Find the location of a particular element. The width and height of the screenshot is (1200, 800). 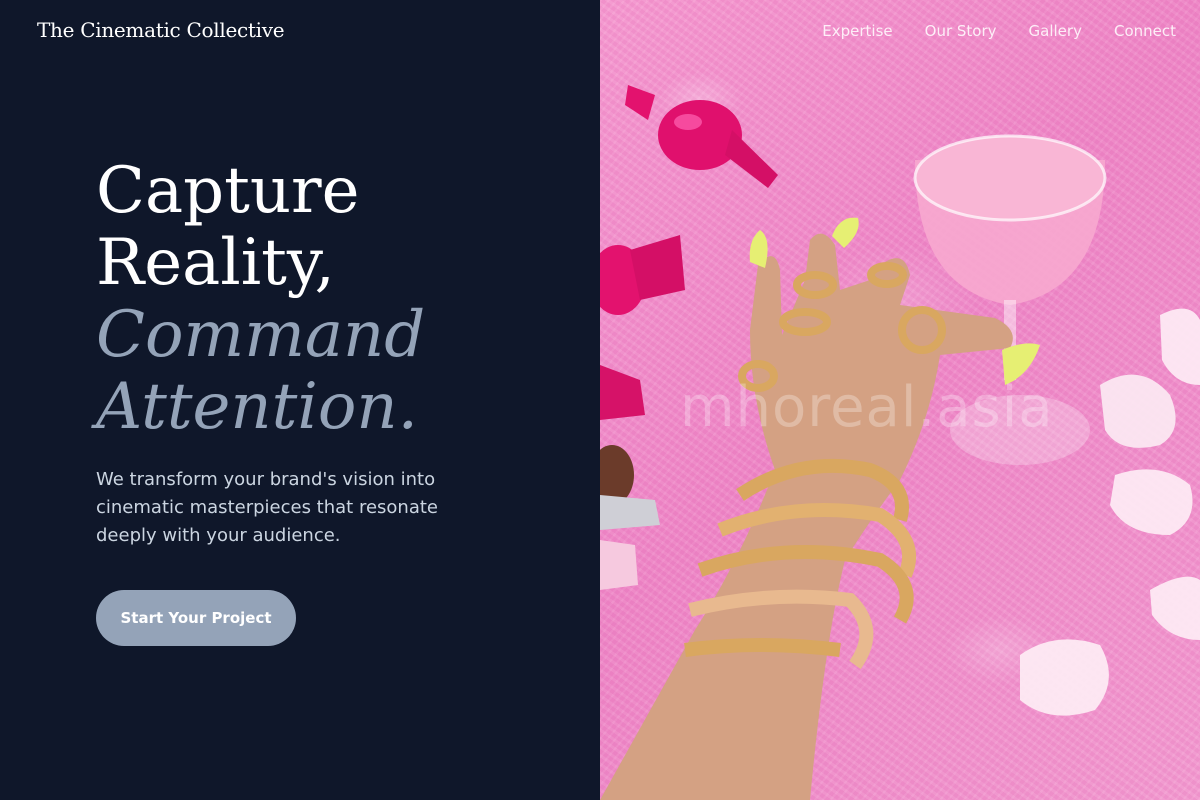

hero-line-4: Attention. is located at coordinates (257, 407).